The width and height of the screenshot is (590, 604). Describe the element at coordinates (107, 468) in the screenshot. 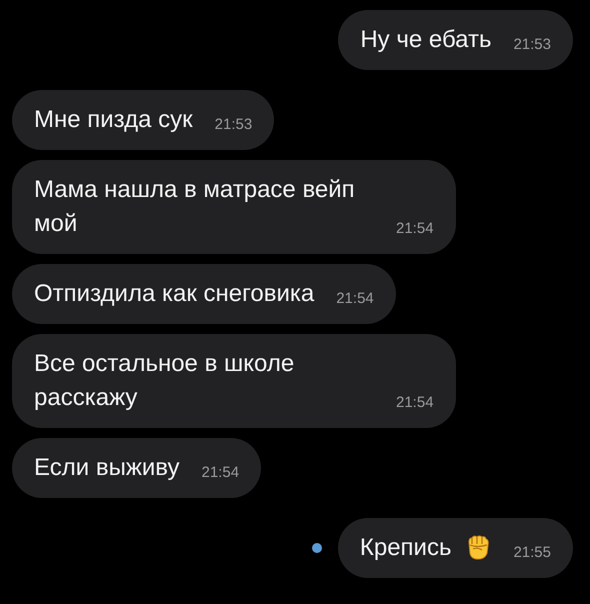

I see `message-text: Если выживу` at that location.